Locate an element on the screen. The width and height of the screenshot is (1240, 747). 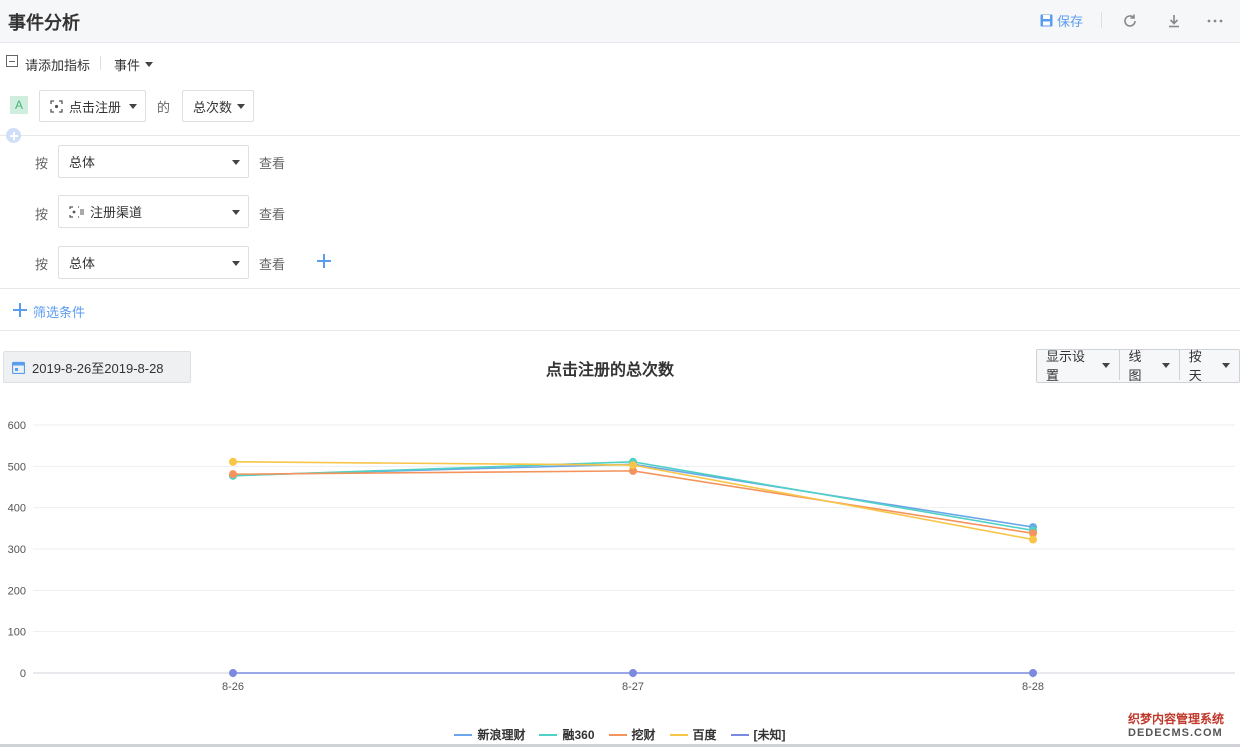
y-tick-label: 600 is located at coordinates (17, 426).